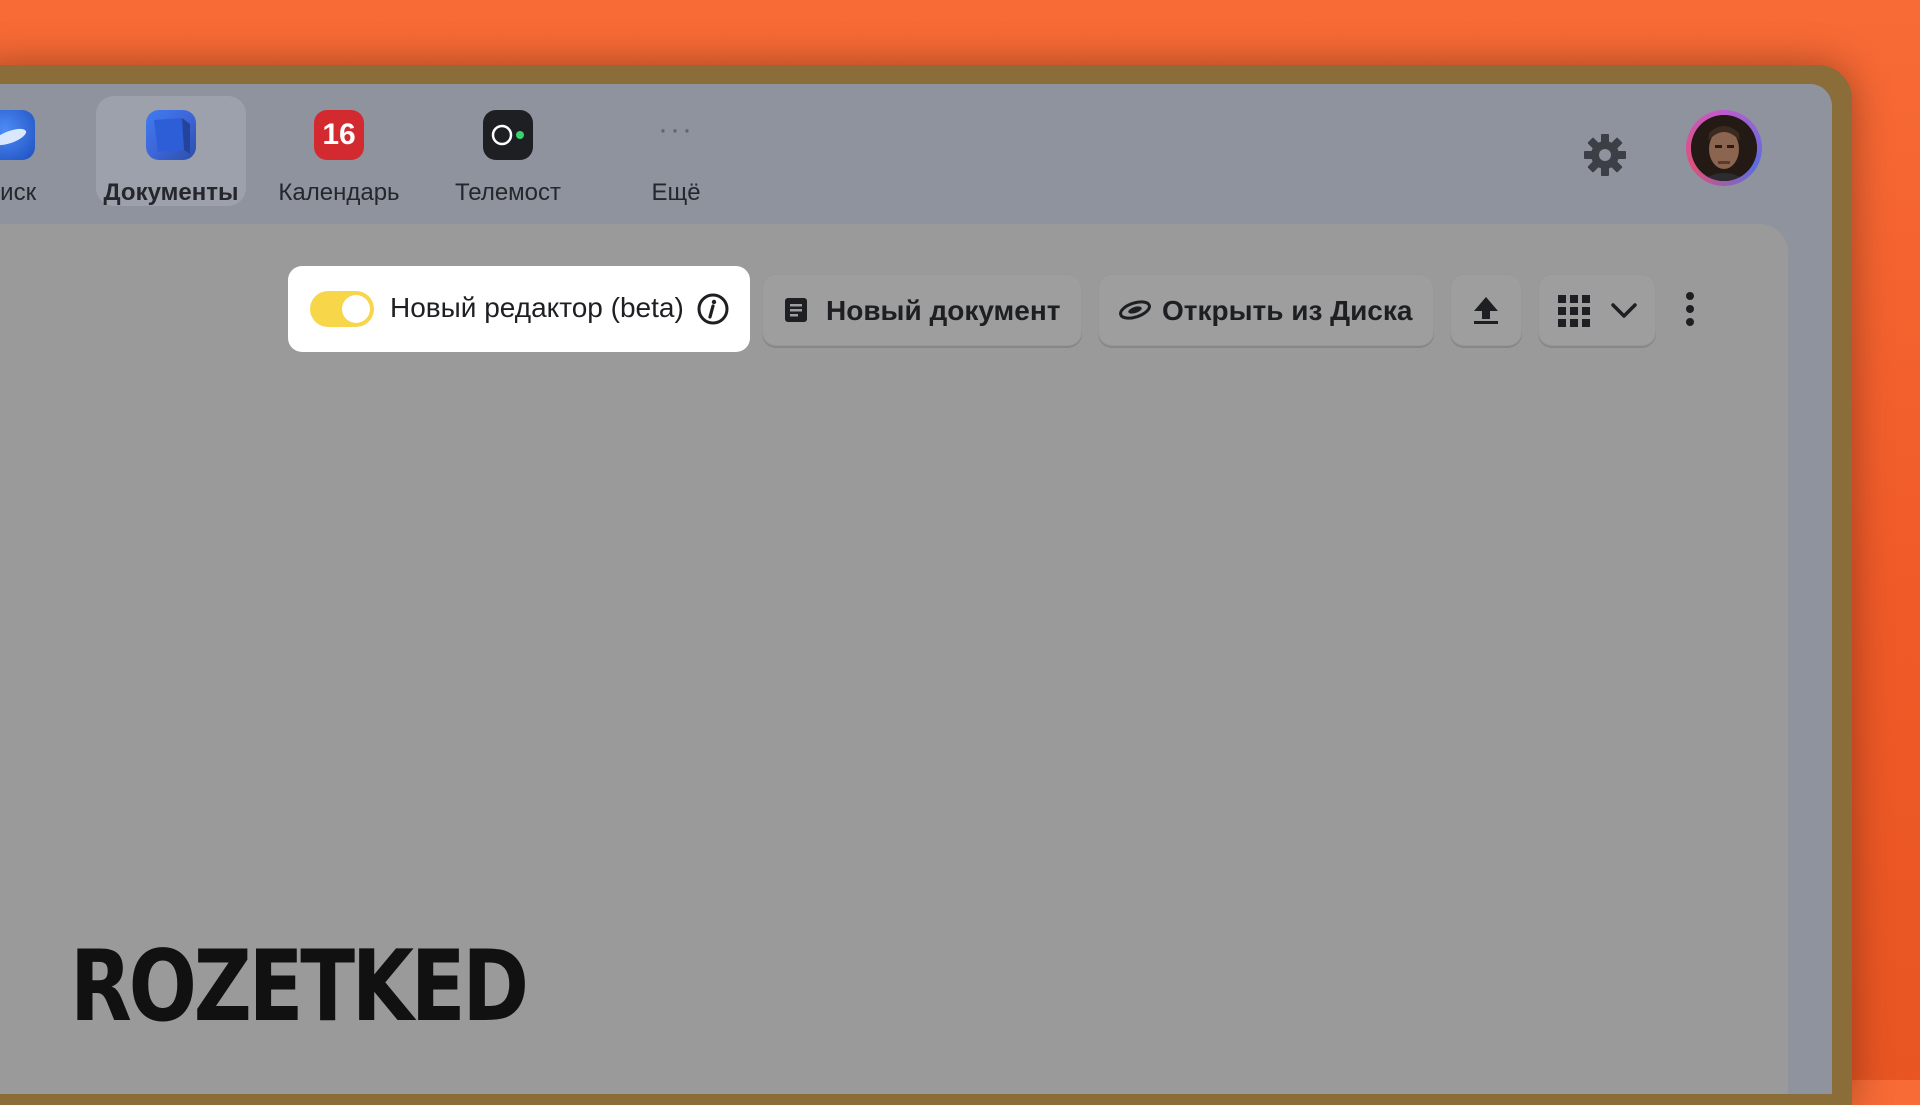 Image resolution: width=1920 pixels, height=1105 pixels. I want to click on calendar-badge: 16, so click(339, 134).